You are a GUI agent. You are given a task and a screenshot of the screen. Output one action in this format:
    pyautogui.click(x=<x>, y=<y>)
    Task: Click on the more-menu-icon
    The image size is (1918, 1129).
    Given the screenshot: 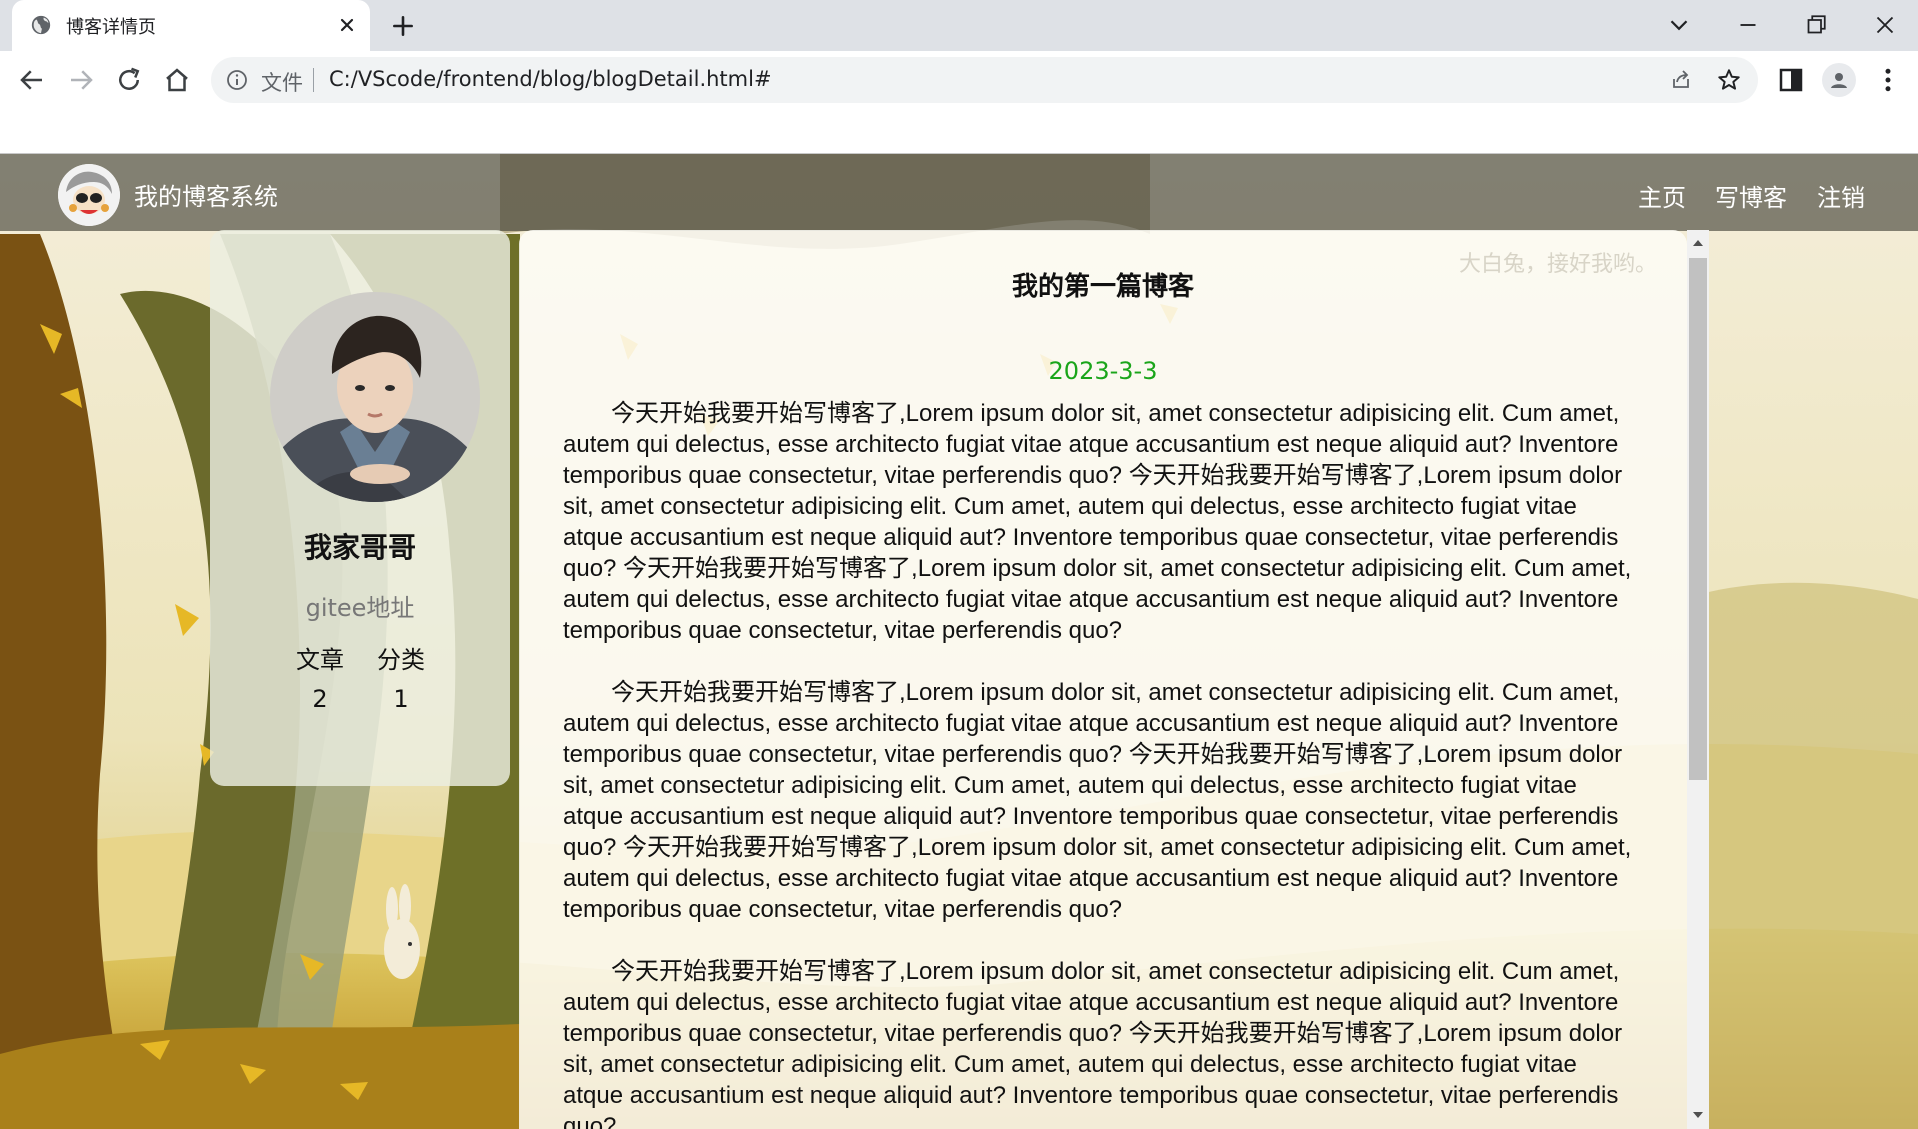 What is the action you would take?
    pyautogui.click(x=1888, y=80)
    